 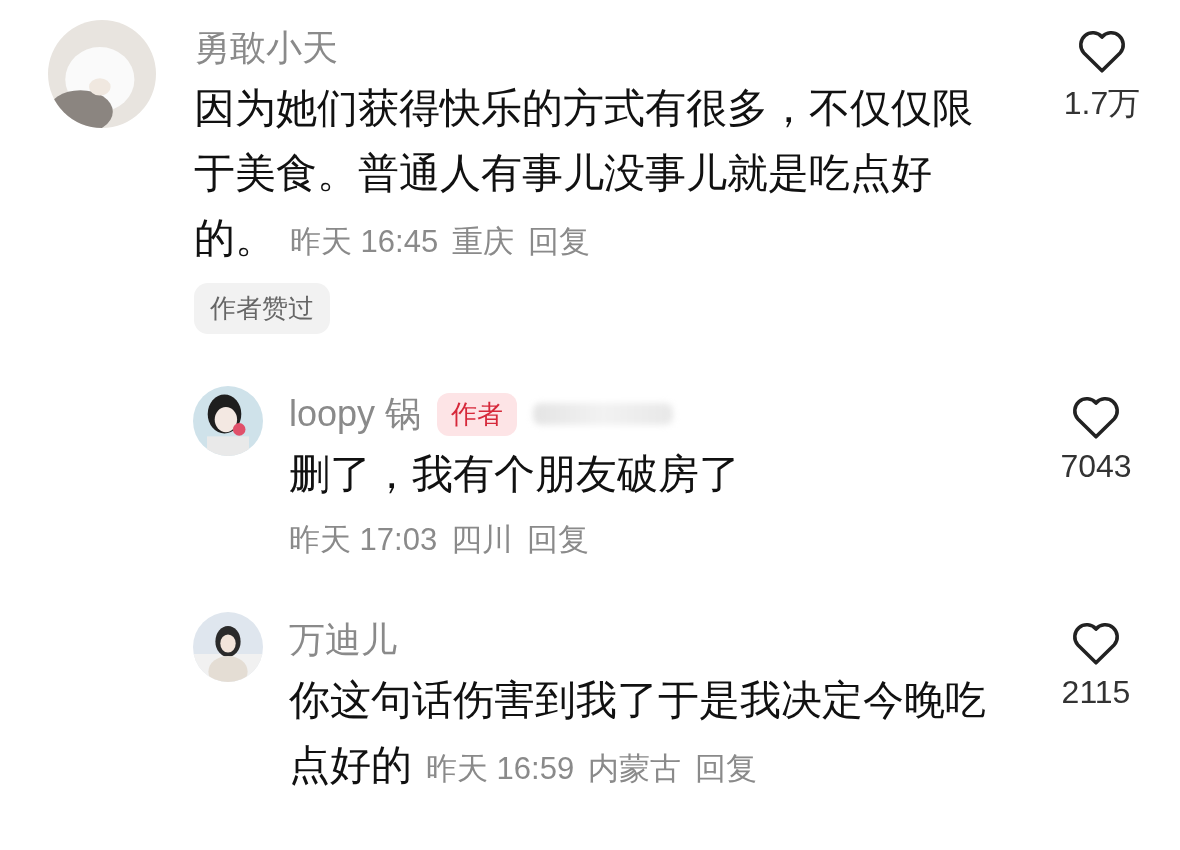 I want to click on comment-location: 四川, so click(x=482, y=540).